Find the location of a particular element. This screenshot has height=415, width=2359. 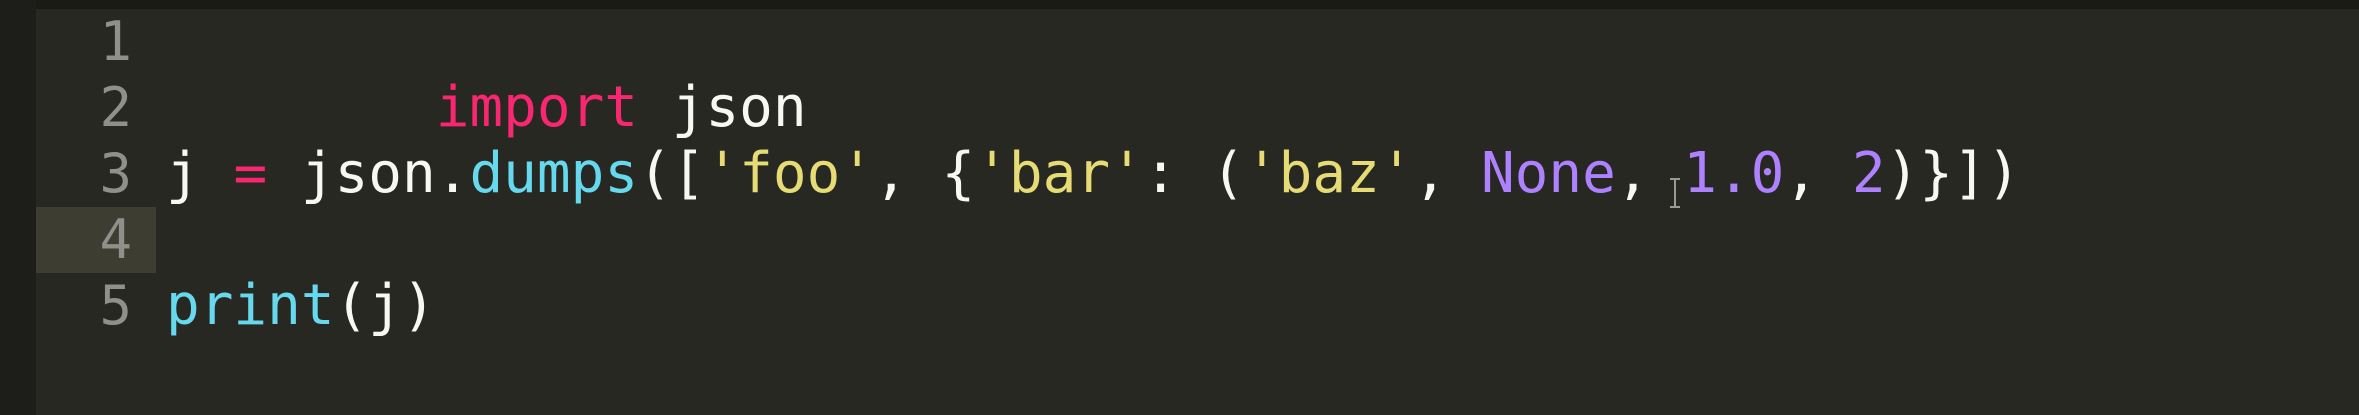

string-token: 'foo' is located at coordinates (790, 173).